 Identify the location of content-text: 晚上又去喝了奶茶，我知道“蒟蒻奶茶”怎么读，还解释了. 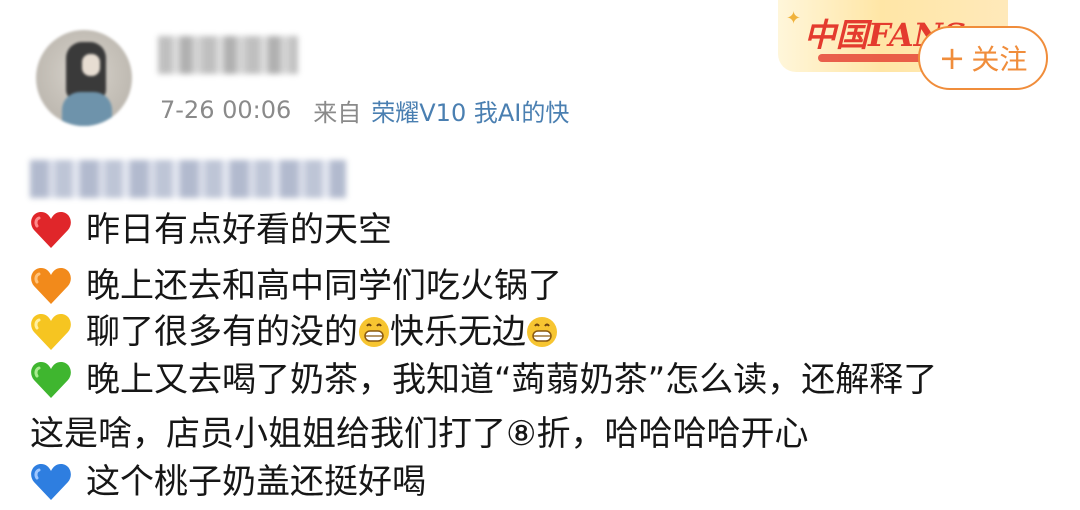
(512, 380).